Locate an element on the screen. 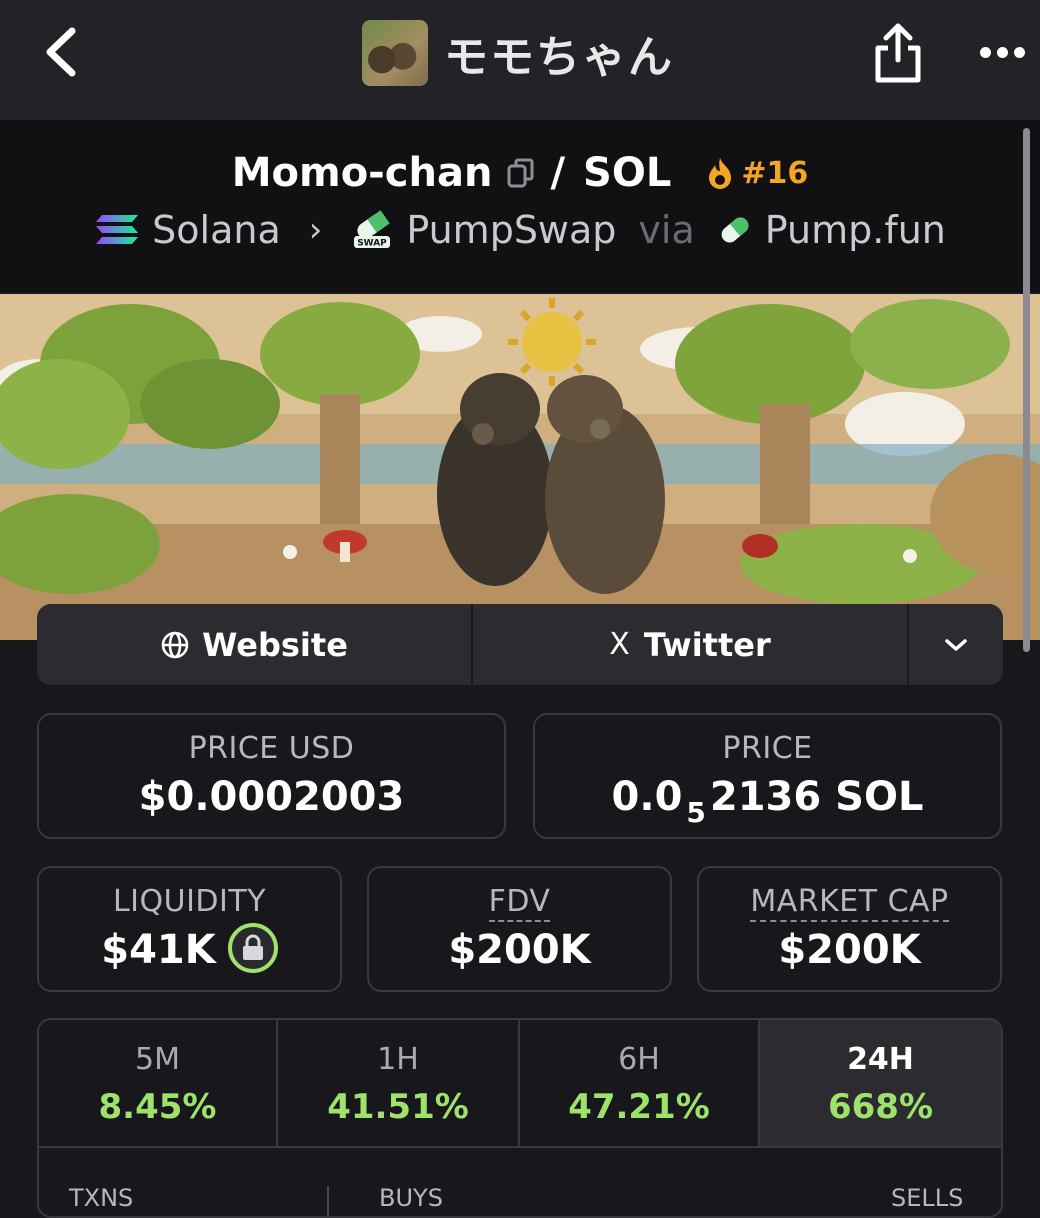  website-button: Website is located at coordinates (255, 644).